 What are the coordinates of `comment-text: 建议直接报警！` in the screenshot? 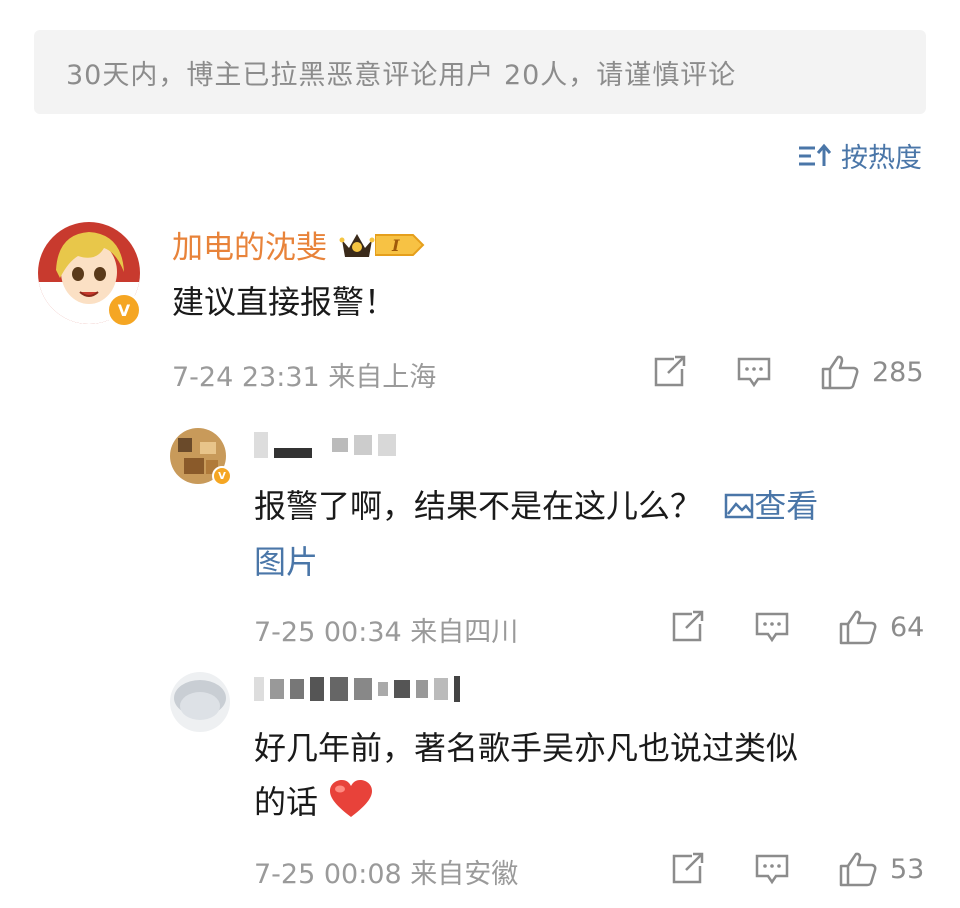 It's located at (284, 302).